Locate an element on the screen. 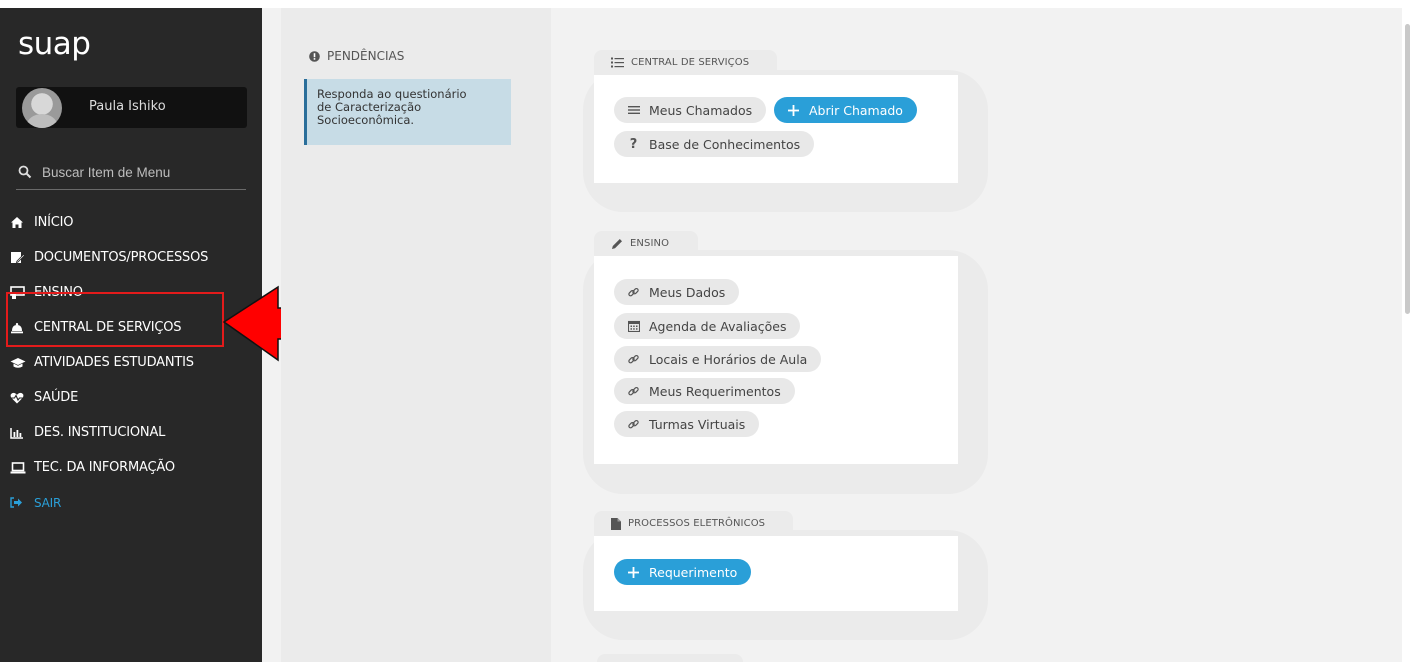 The height and width of the screenshot is (662, 1412). meus-chamados-link: Meus Chamados is located at coordinates (690, 110).